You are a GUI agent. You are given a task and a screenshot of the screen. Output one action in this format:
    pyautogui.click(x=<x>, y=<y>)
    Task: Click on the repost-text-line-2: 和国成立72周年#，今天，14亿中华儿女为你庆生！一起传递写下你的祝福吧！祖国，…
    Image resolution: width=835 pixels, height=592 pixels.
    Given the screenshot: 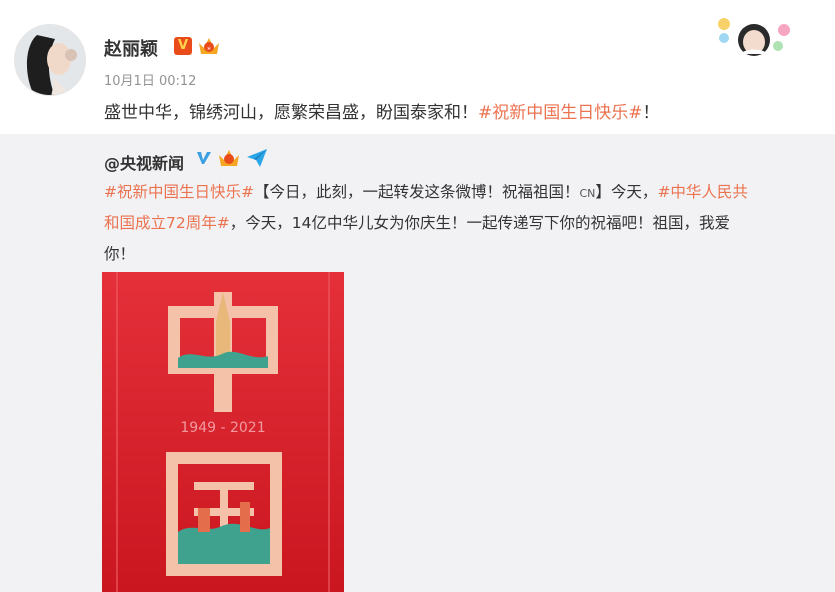 What is the action you would take?
    pyautogui.click(x=417, y=222)
    